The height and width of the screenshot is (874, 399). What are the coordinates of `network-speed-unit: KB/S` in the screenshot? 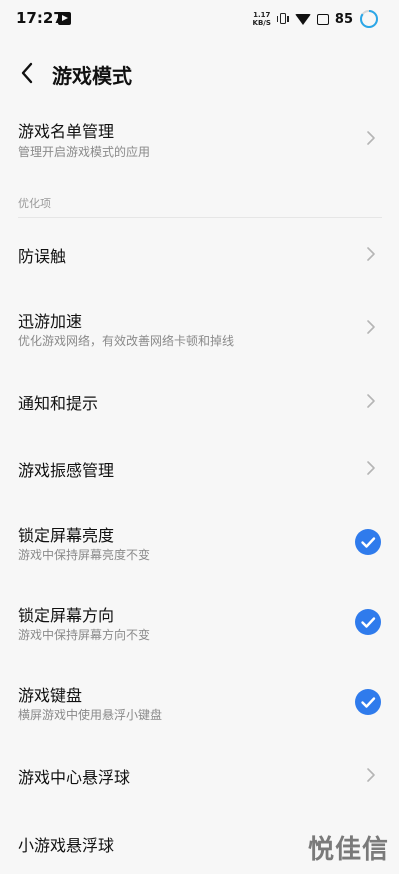 It's located at (261, 23).